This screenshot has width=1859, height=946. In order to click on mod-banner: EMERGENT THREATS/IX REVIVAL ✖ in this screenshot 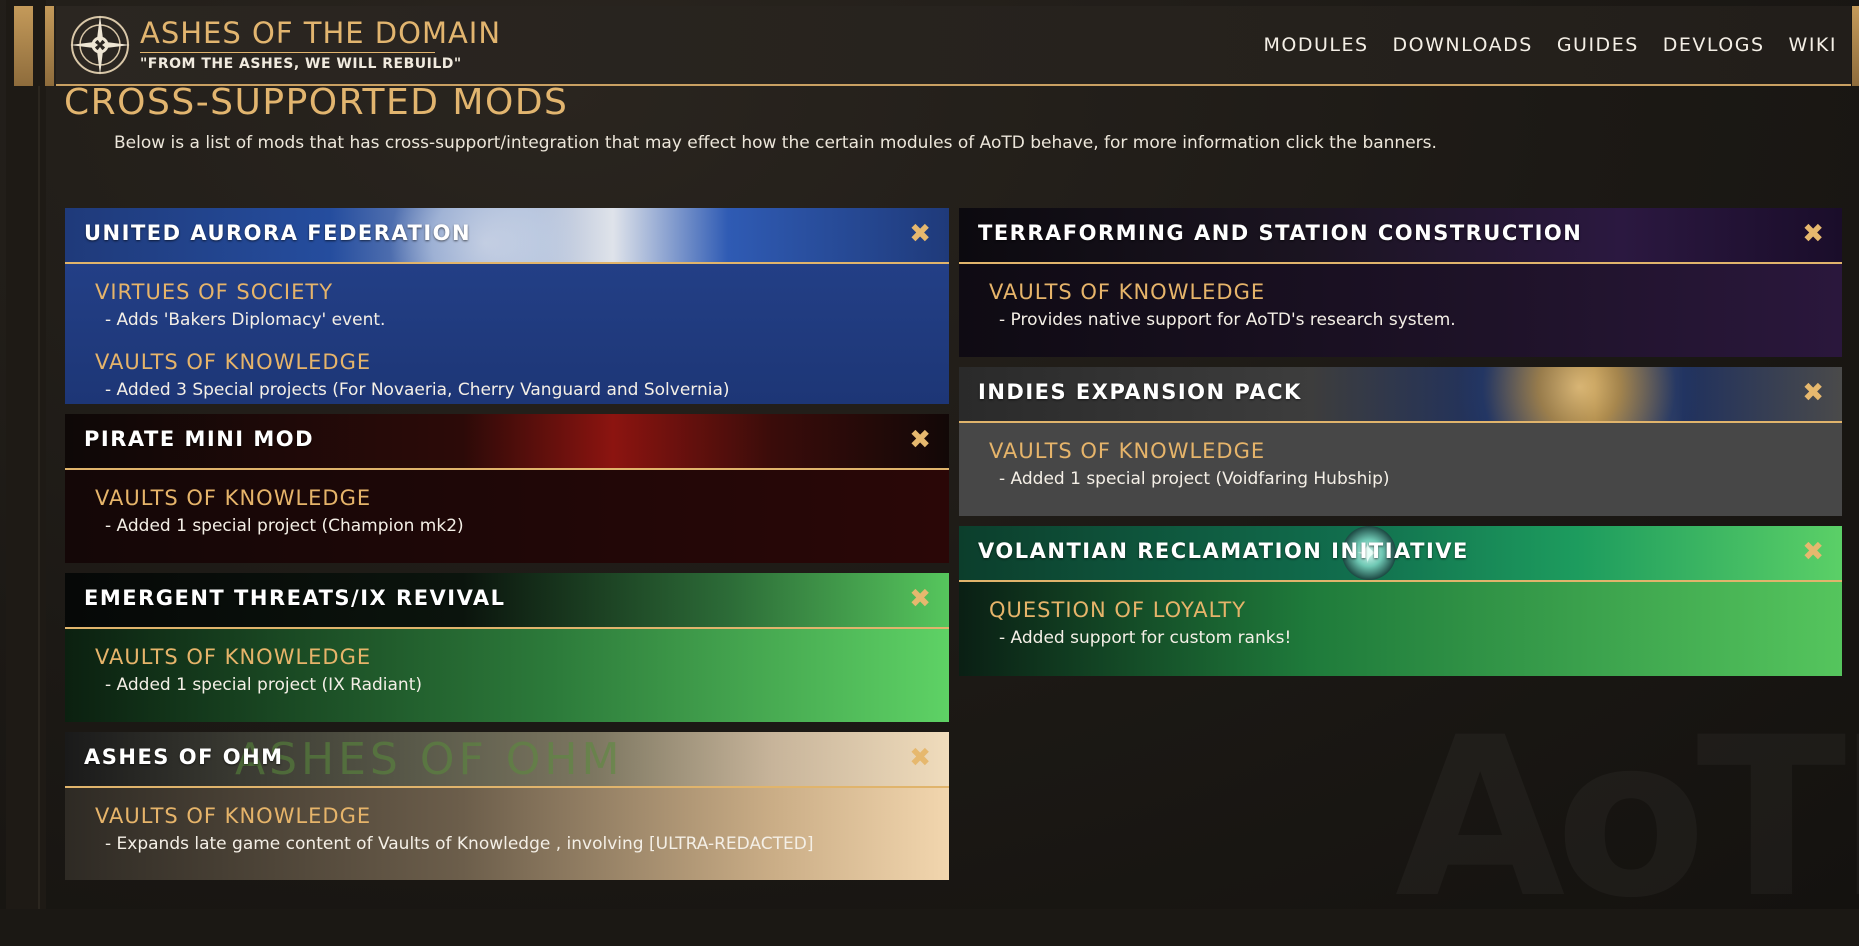, I will do `click(507, 601)`.